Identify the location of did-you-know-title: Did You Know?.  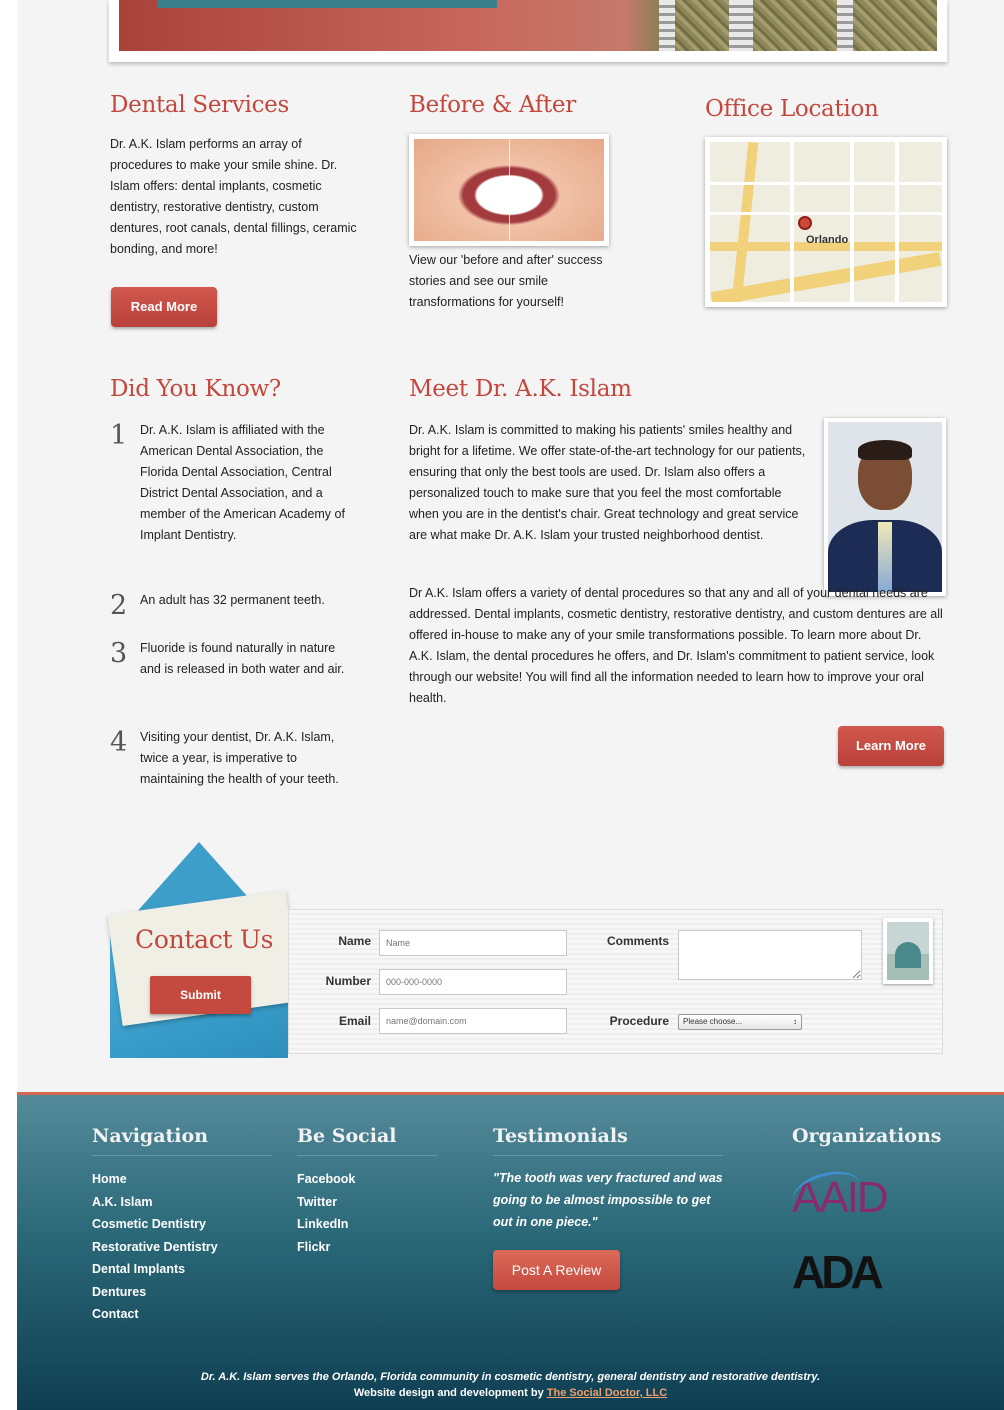
(195, 389).